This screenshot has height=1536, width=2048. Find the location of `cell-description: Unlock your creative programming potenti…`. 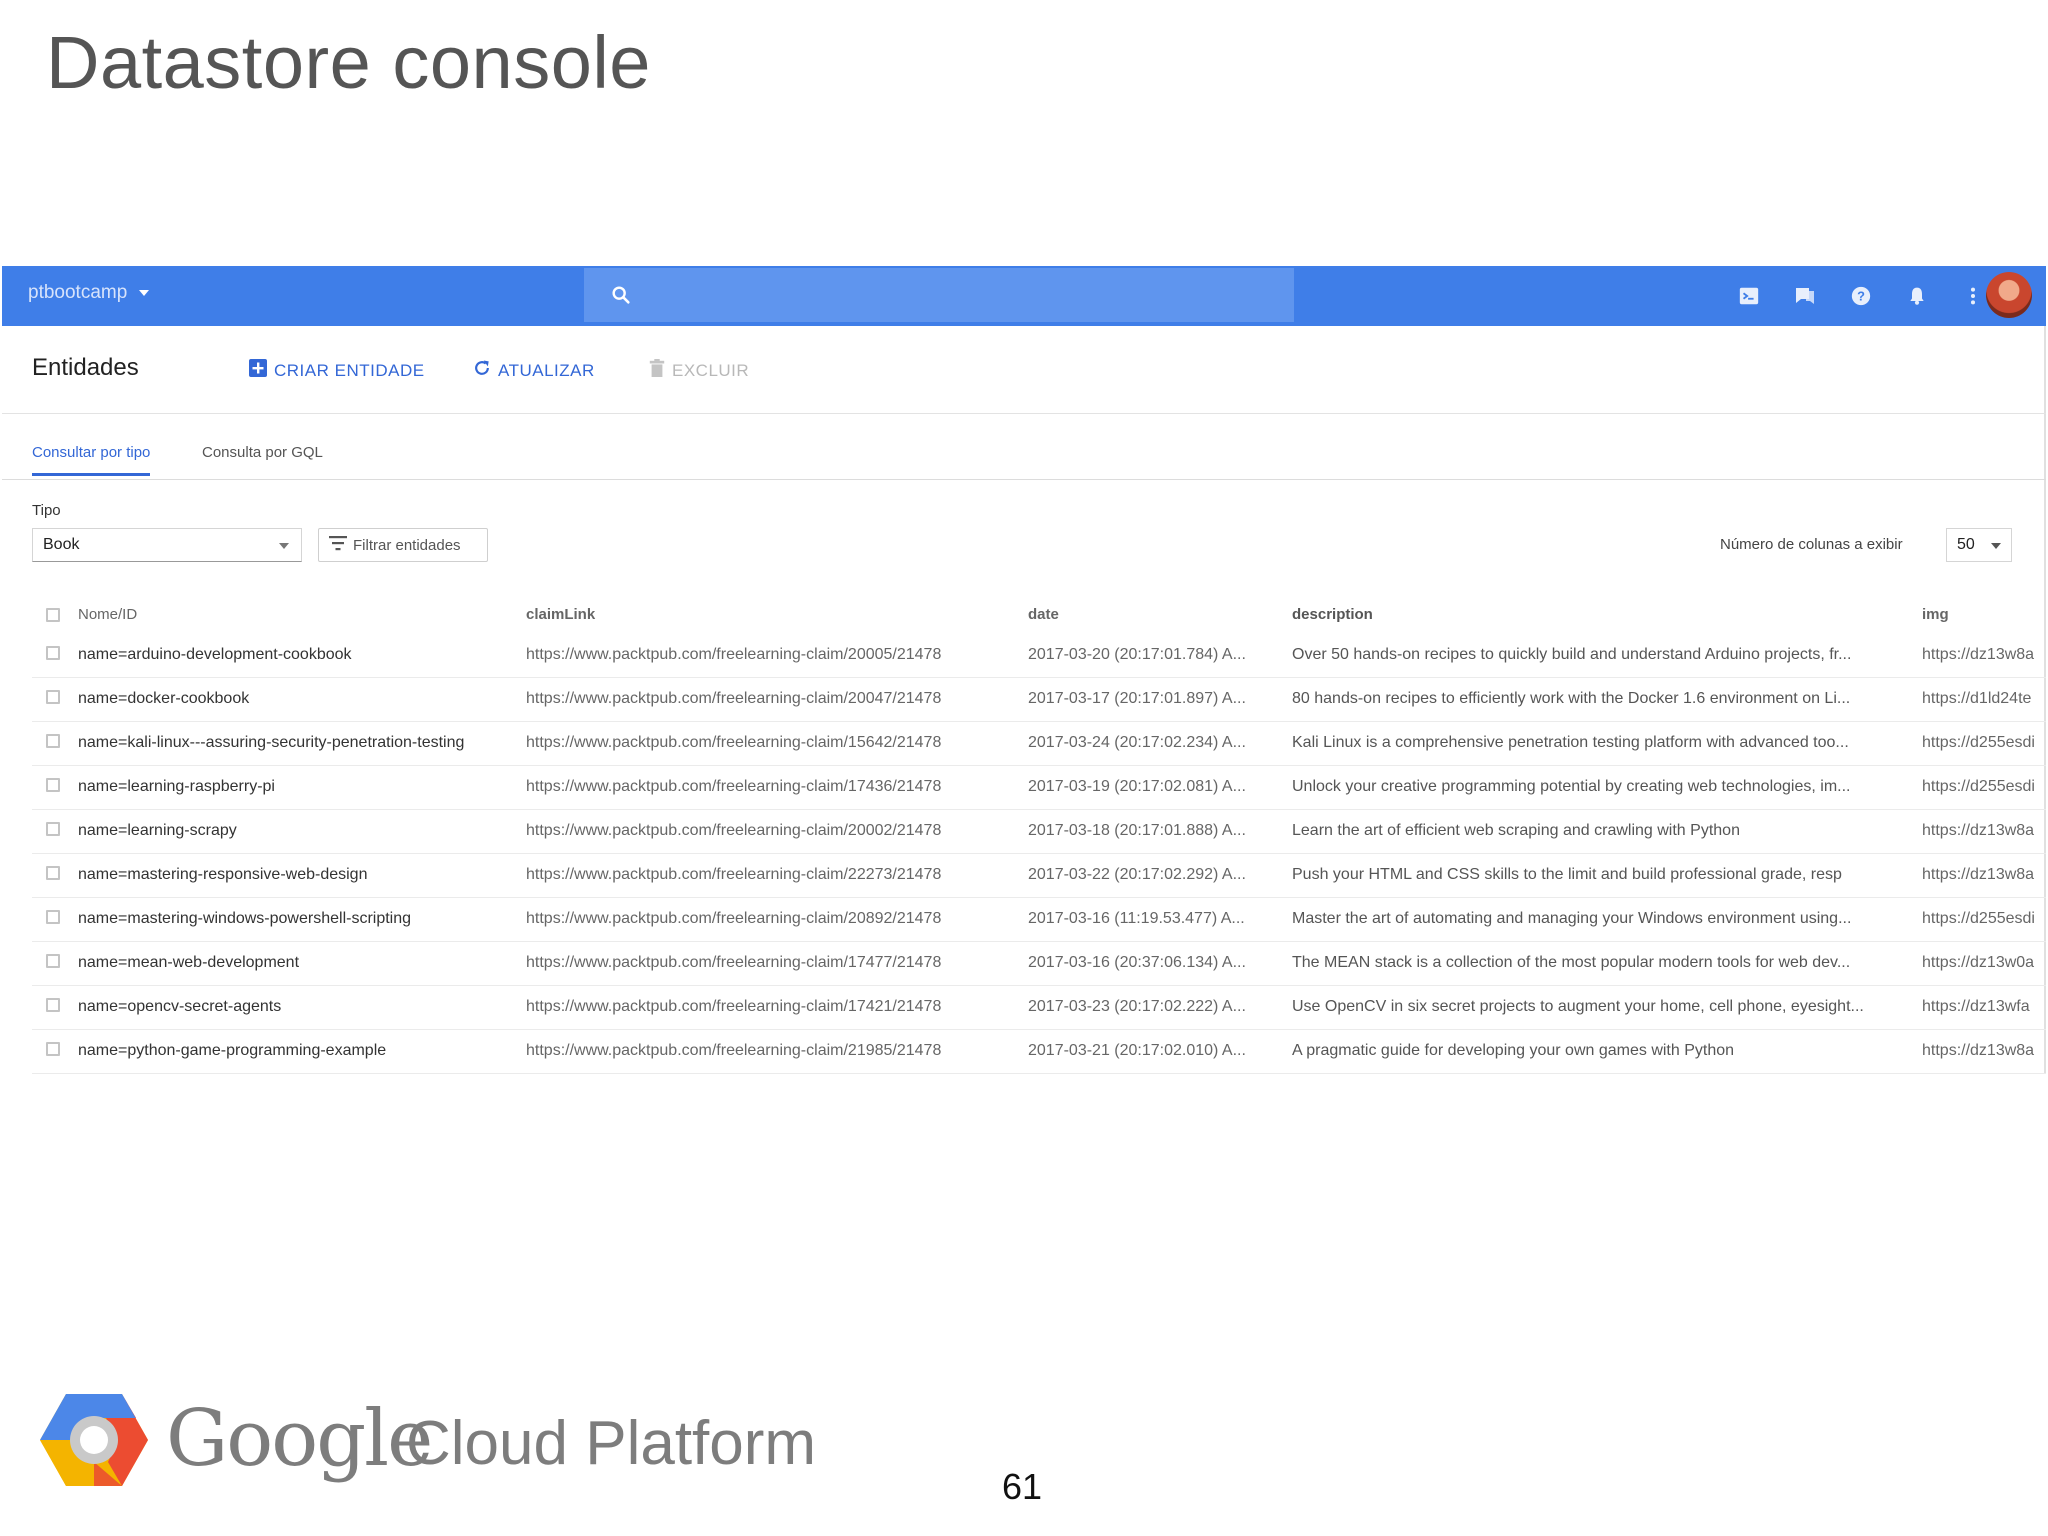

cell-description: Unlock your creative programming potenti… is located at coordinates (1571, 786).